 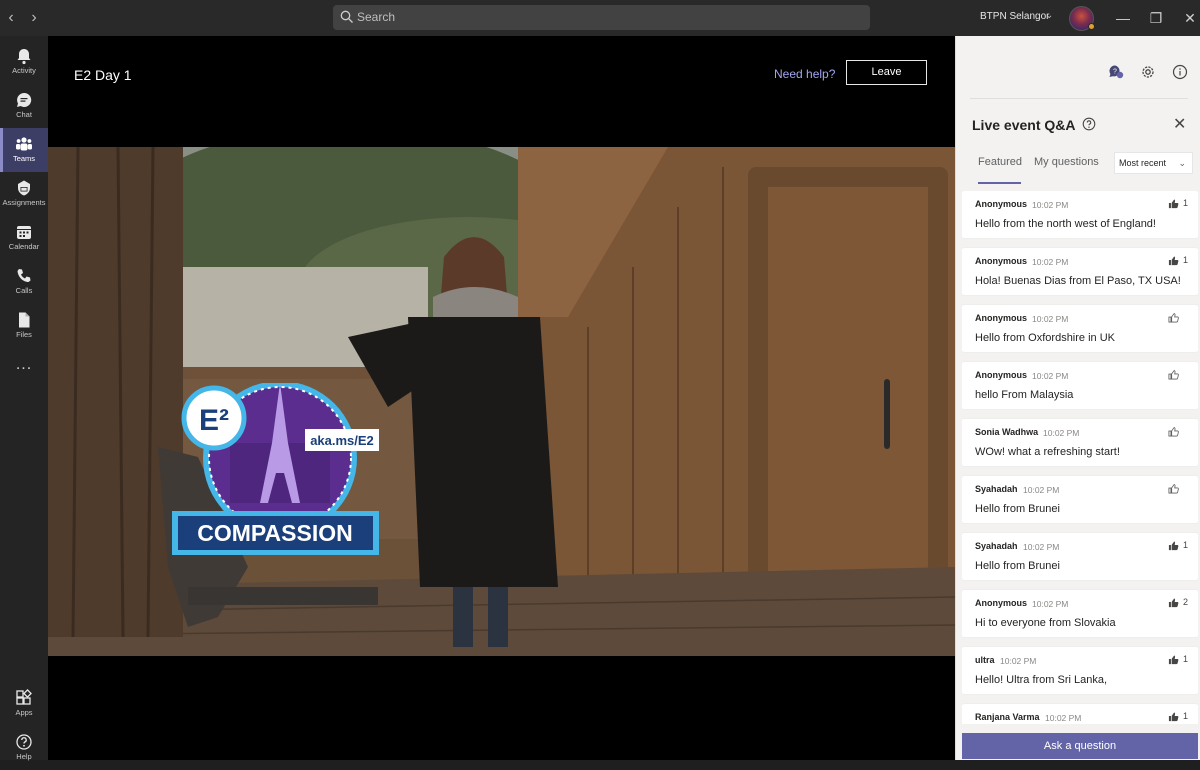 What do you see at coordinates (24, 238) in the screenshot?
I see `rail-item-calendar: Calendar` at bounding box center [24, 238].